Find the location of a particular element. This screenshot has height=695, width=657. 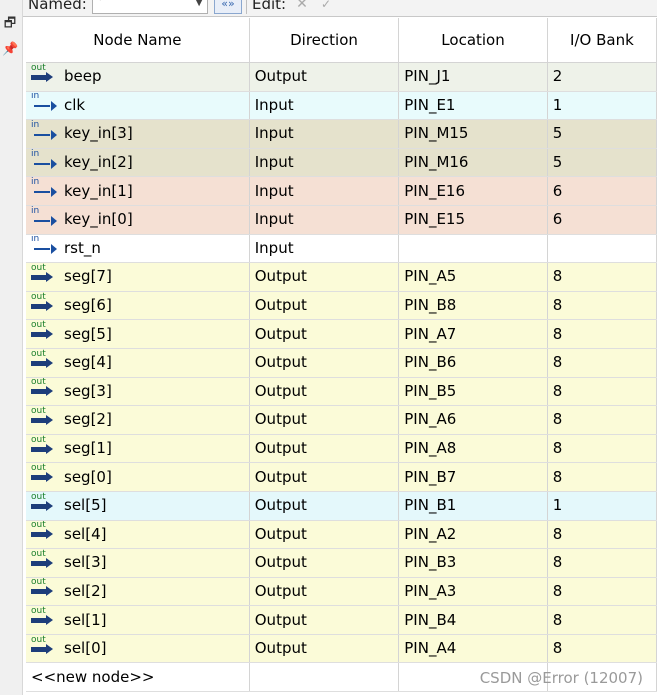

table-row: in key_in[2] Input PIN_M16 5 is located at coordinates (341, 163).